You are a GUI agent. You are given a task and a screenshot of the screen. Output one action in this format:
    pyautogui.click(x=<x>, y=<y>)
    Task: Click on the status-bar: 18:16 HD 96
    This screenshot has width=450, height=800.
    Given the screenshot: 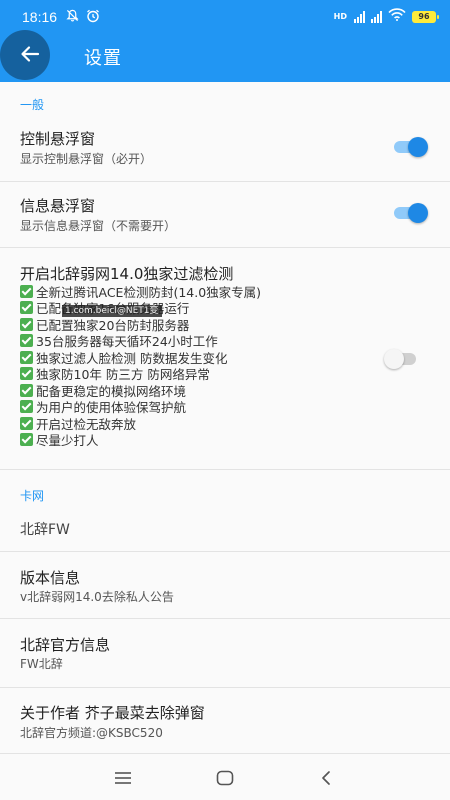 What is the action you would take?
    pyautogui.click(x=225, y=17)
    